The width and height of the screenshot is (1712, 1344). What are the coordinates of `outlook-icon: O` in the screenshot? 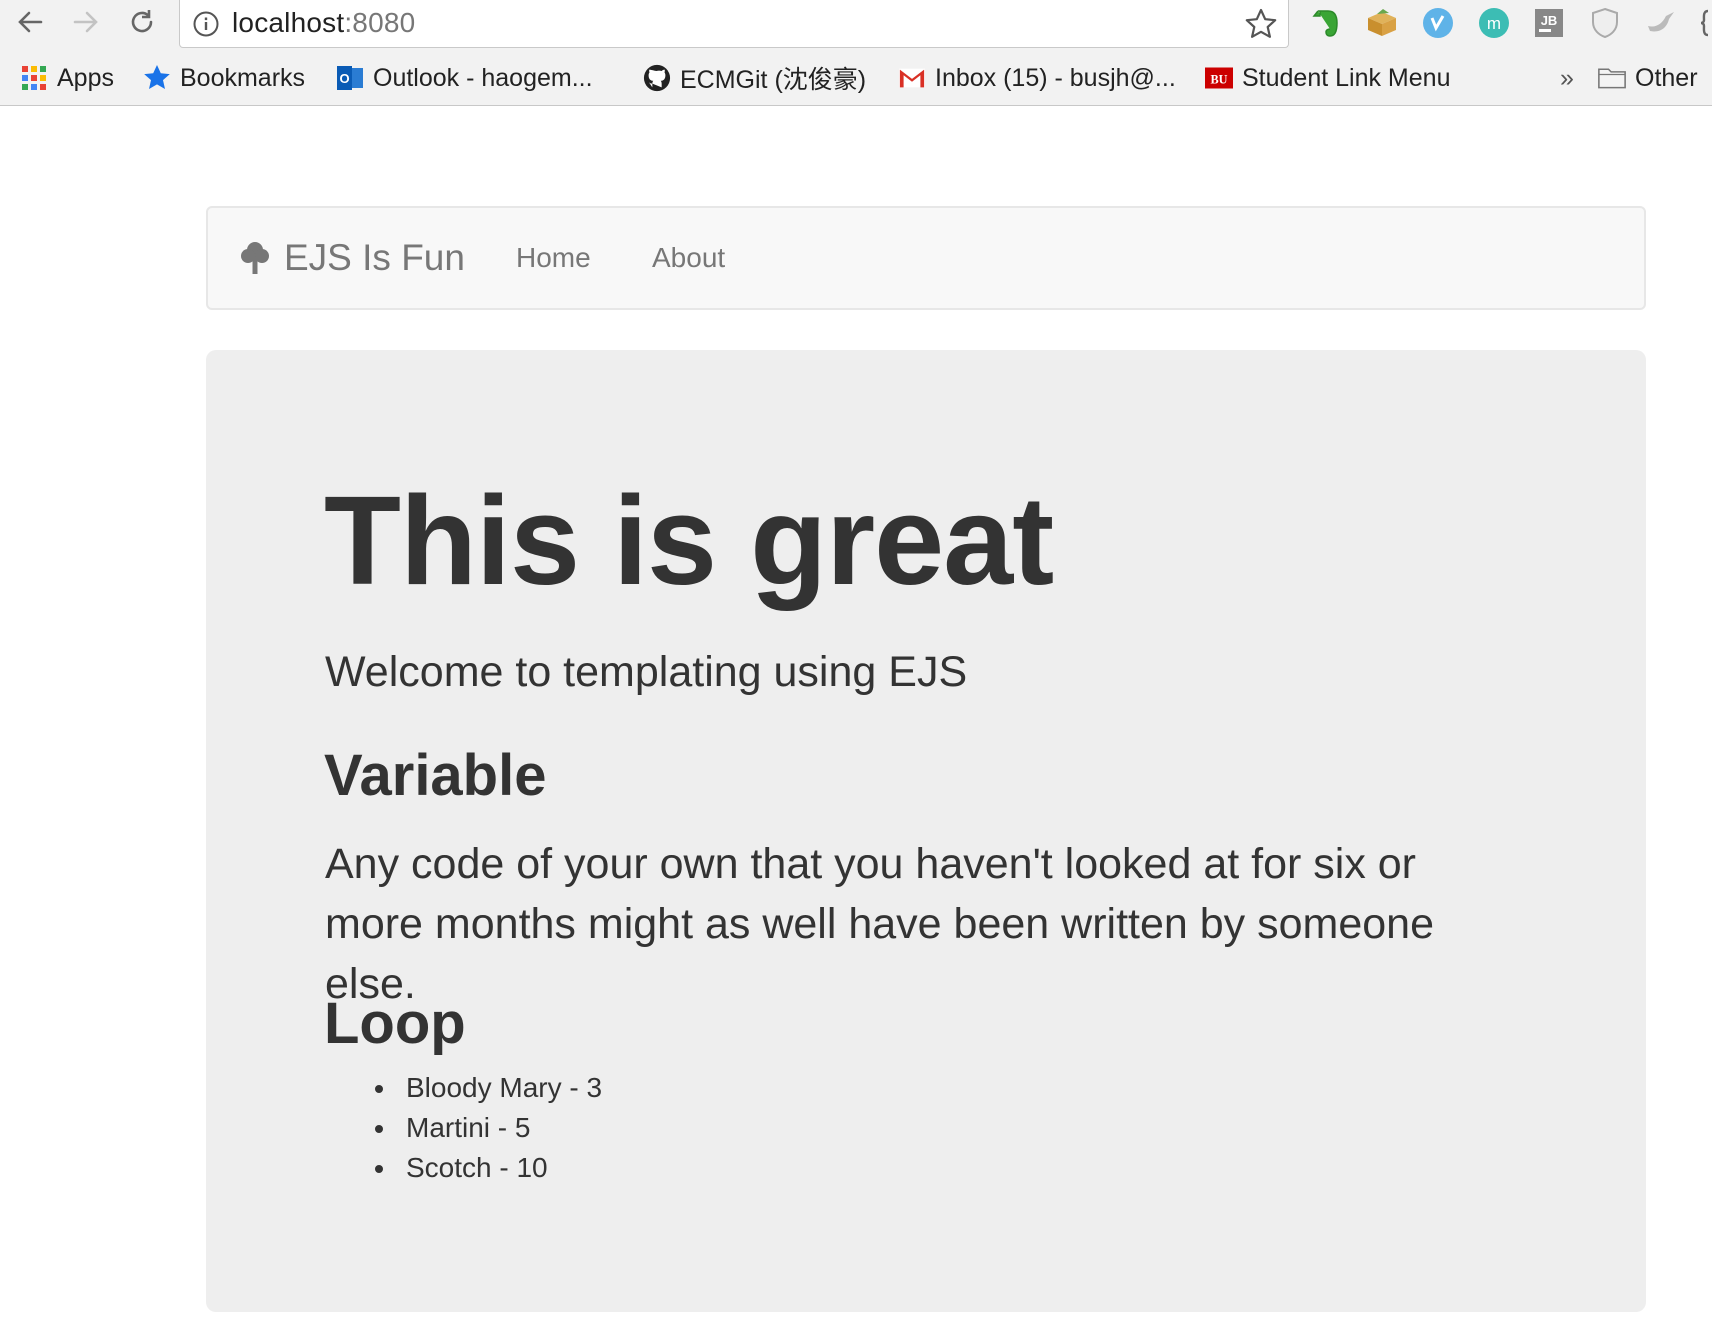 It's located at (350, 78).